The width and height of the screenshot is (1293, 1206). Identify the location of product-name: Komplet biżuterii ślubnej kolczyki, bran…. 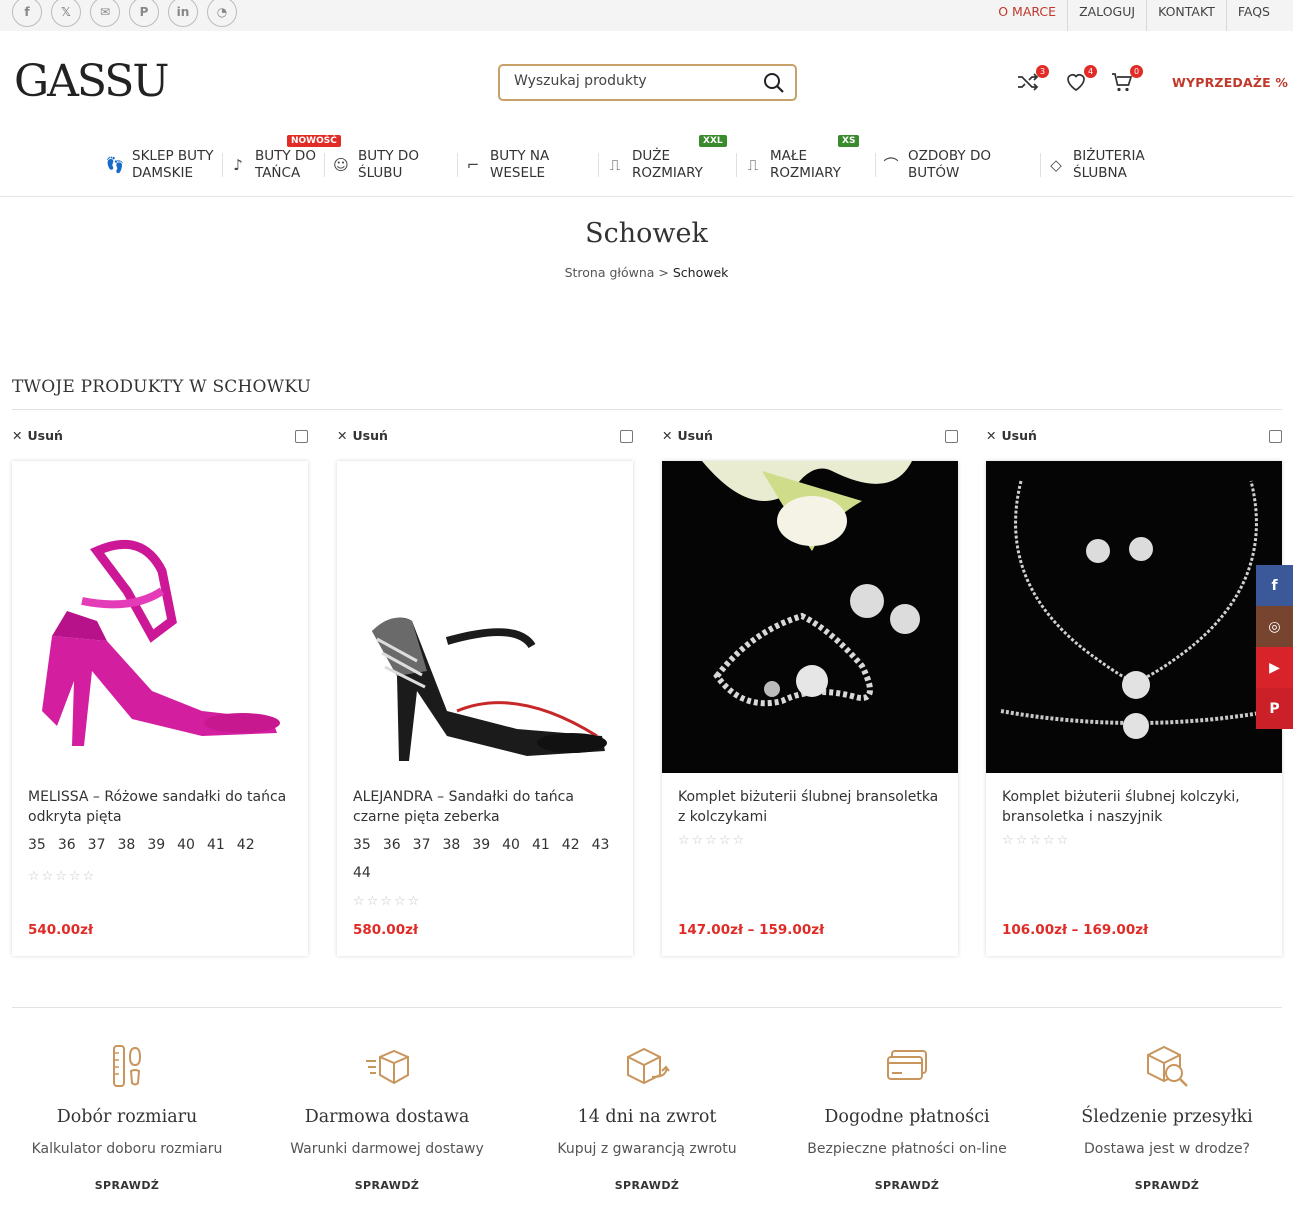
(1137, 807).